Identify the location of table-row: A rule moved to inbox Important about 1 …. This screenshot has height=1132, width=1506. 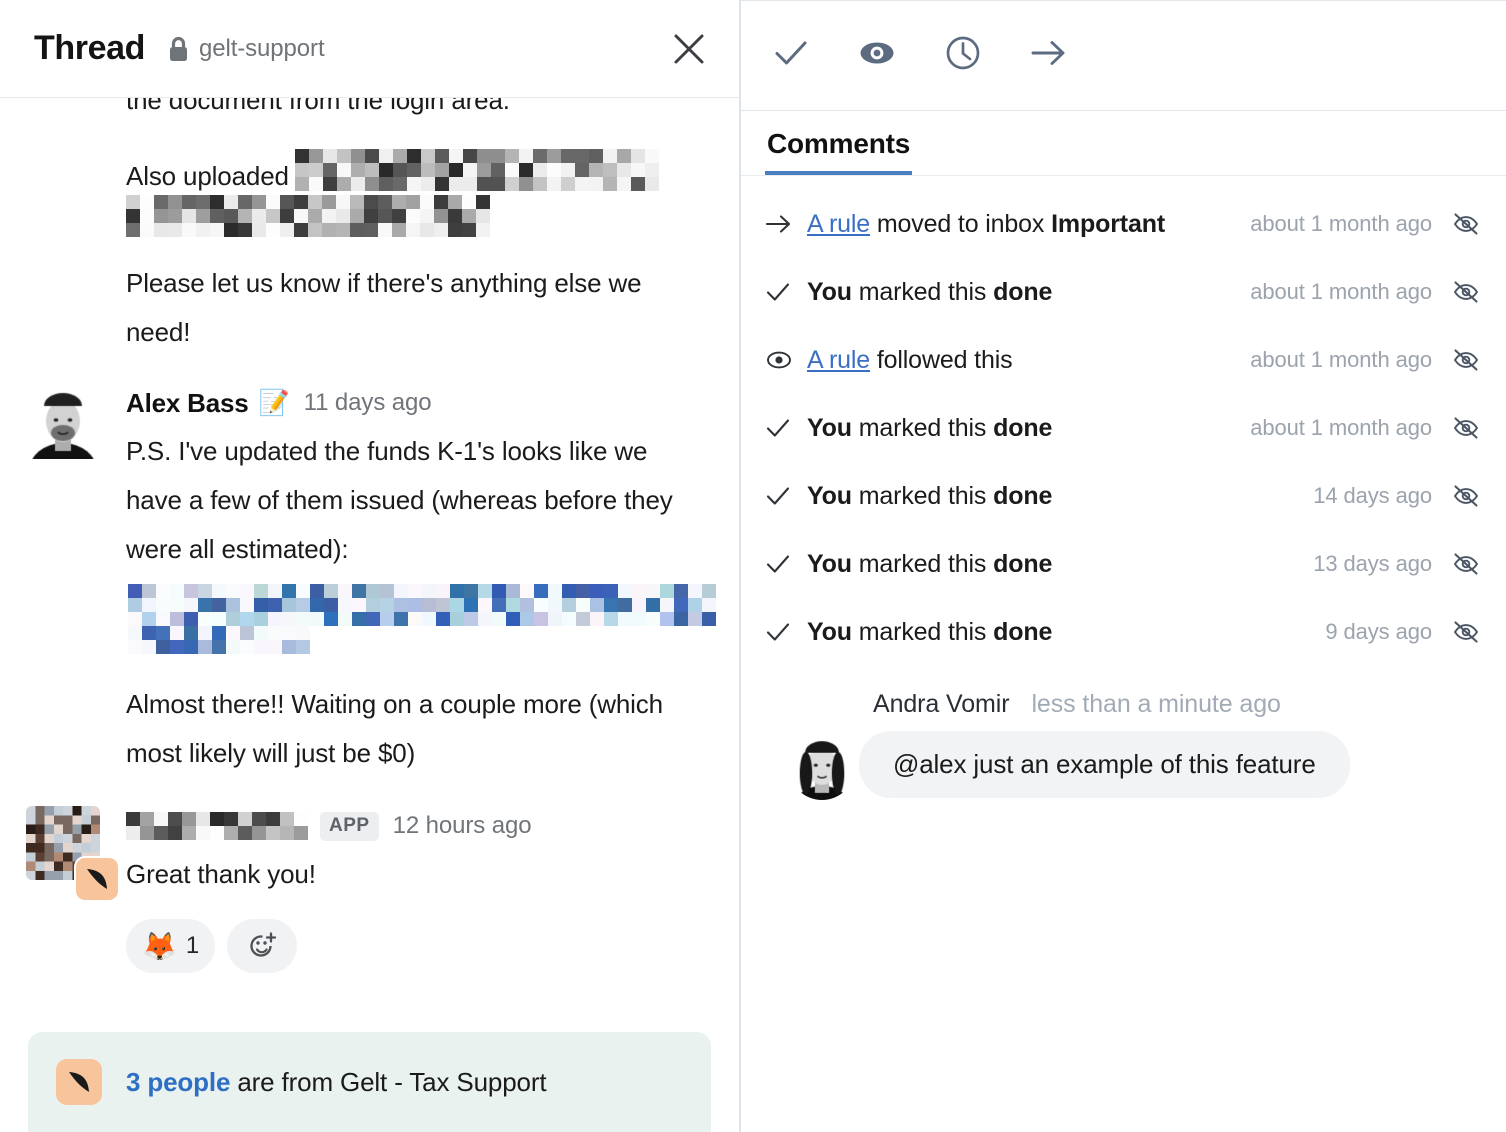
(1123, 224).